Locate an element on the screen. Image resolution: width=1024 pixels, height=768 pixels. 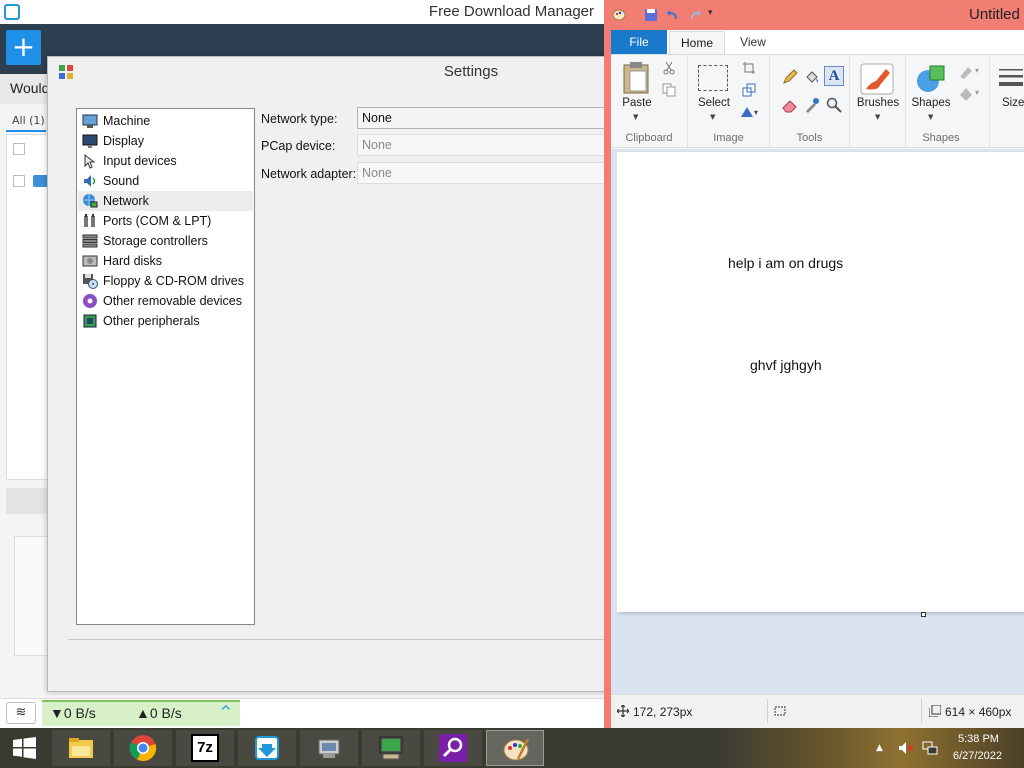
machine-icon is located at coordinates (90, 121).